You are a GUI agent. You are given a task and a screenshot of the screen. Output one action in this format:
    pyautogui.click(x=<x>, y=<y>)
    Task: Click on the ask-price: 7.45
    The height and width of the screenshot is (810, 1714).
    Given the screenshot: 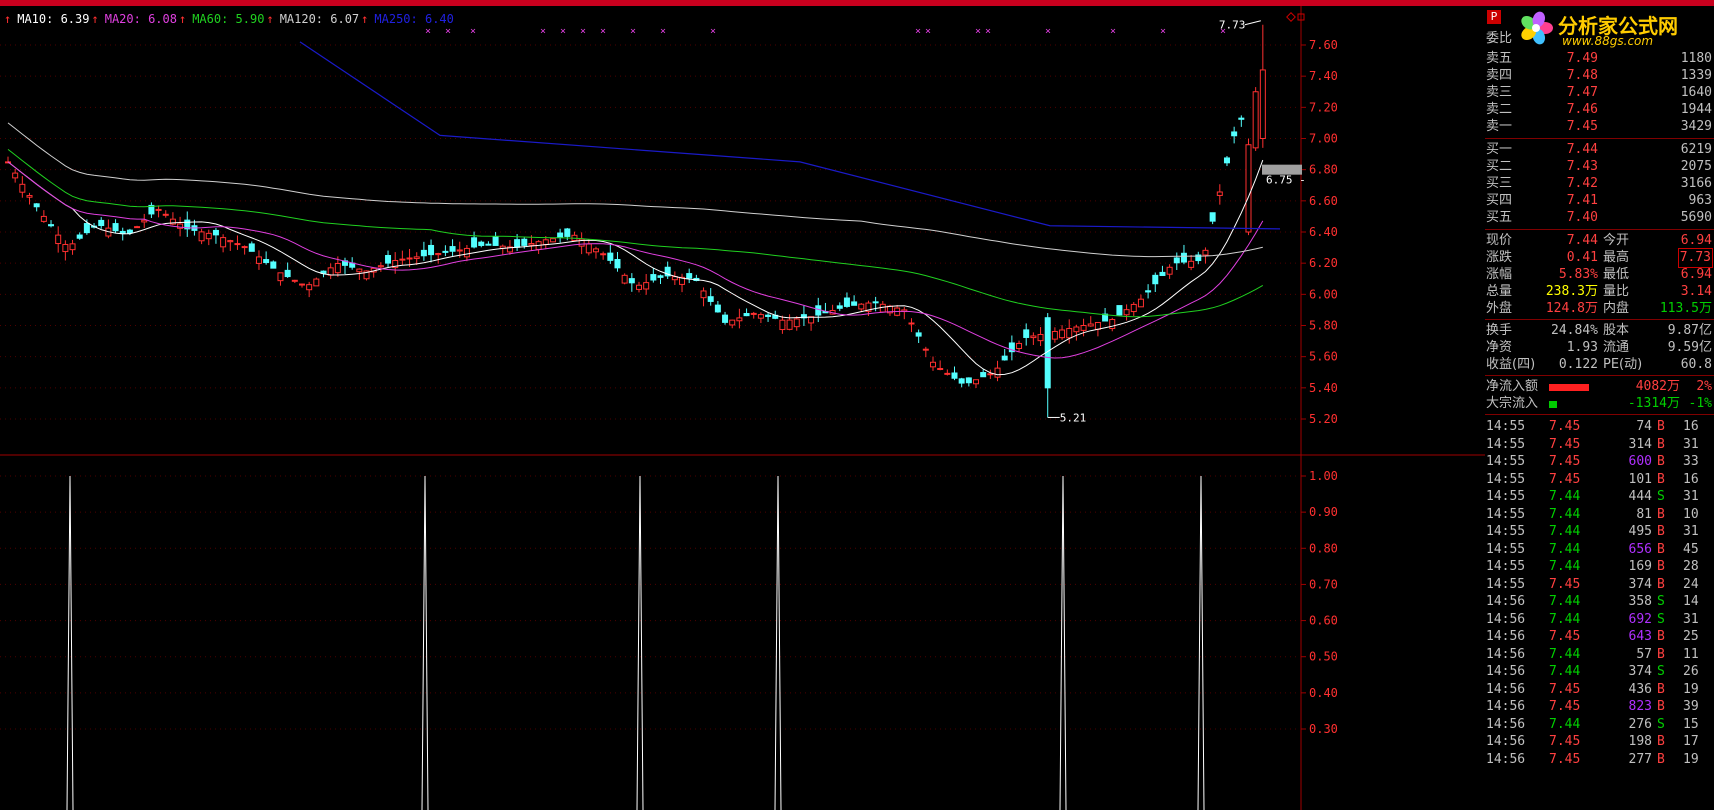 What is the action you would take?
    pyautogui.click(x=1582, y=126)
    